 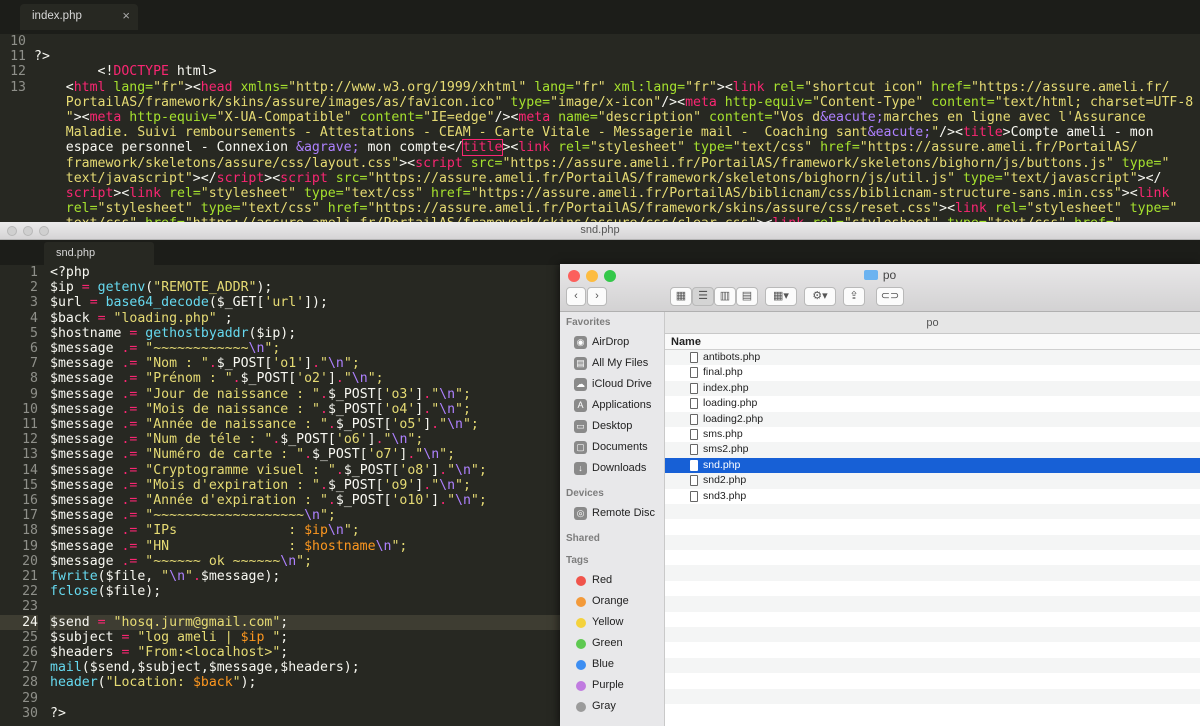 I want to click on action-gear-icon: ⚙▾, so click(x=820, y=296).